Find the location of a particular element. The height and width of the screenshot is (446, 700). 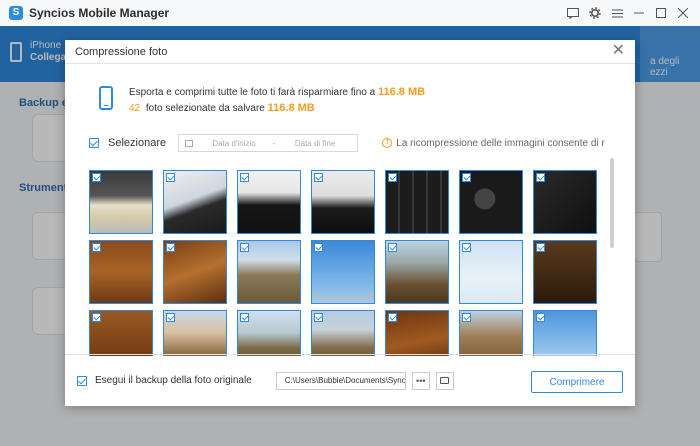

date-range-picker: Data d'inizio - Data di fine is located at coordinates (268, 143).